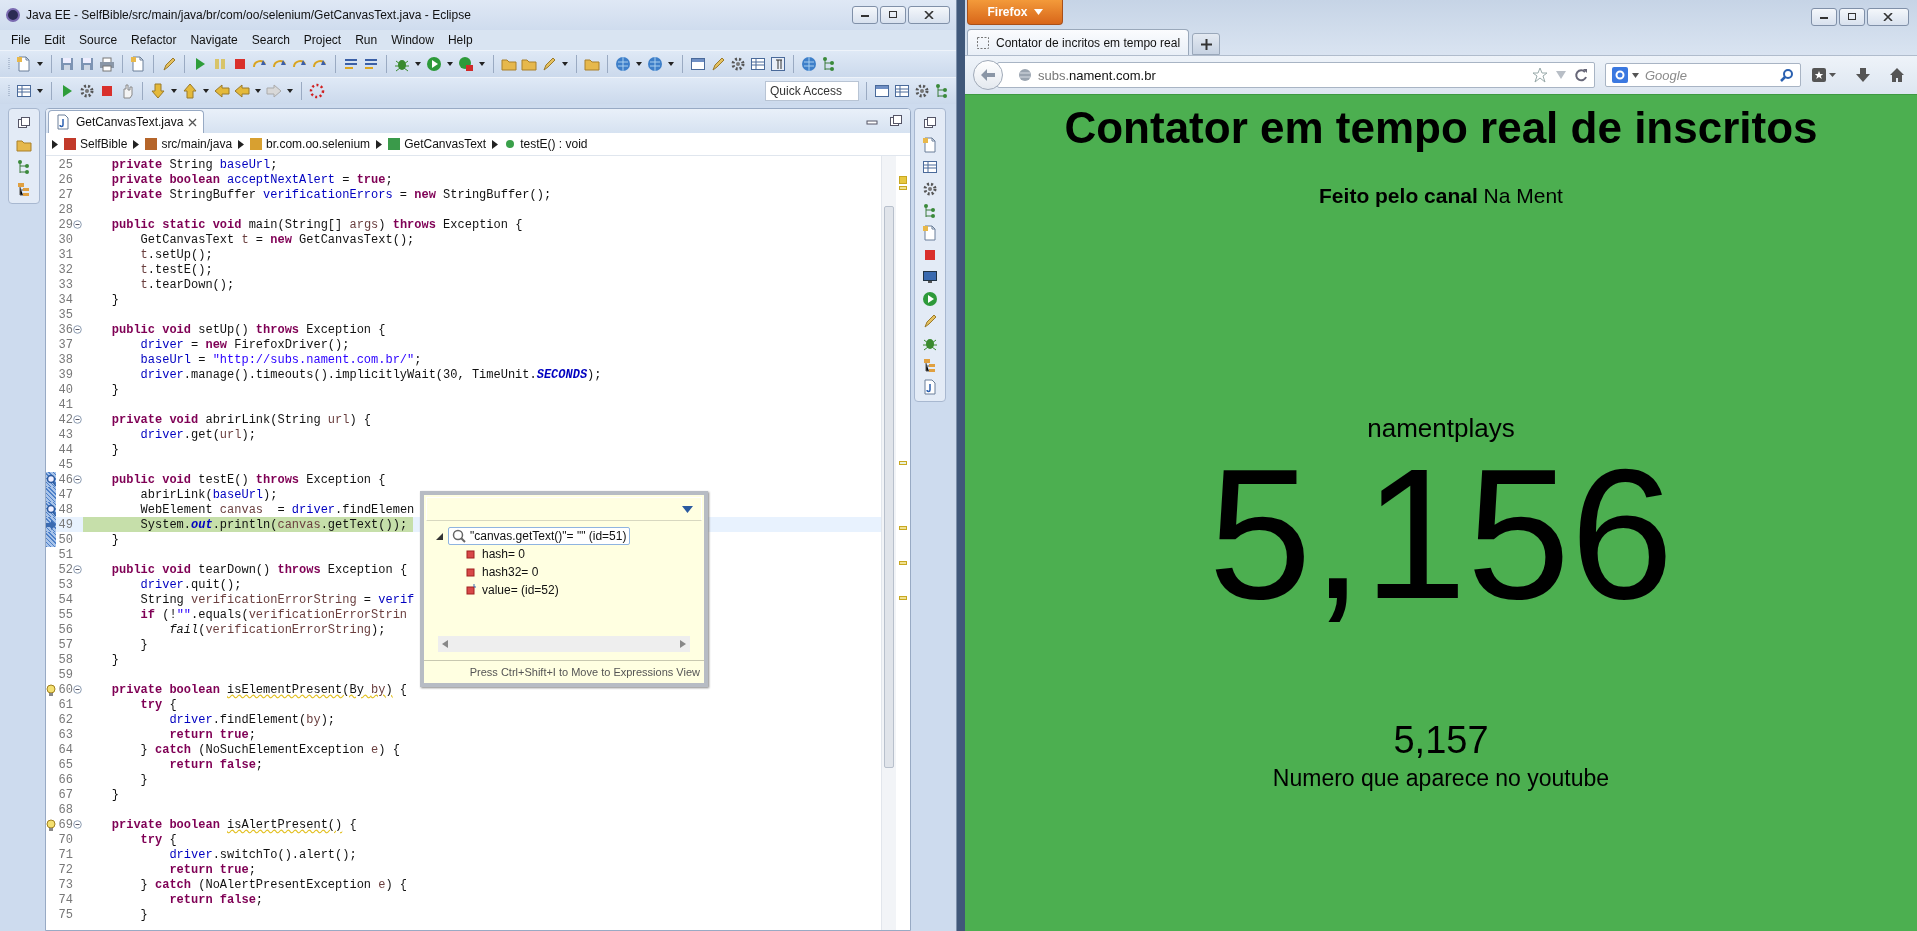 The width and height of the screenshot is (1917, 931). Describe the element at coordinates (520, 590) in the screenshot. I see `variable-item: value= (id=52)` at that location.